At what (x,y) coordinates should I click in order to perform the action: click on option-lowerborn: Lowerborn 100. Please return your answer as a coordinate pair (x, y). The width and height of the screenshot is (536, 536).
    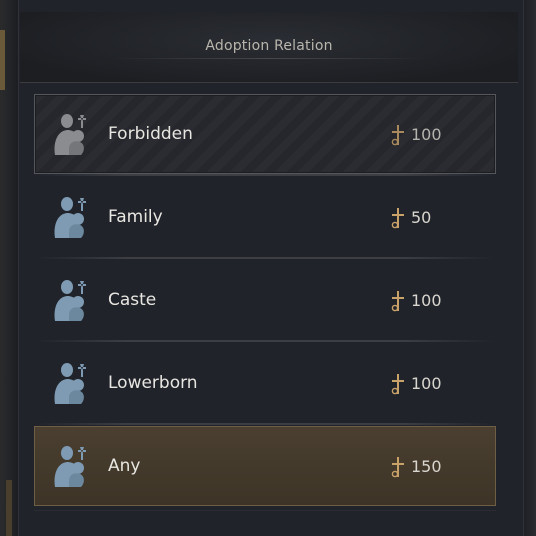
    Looking at the image, I should click on (265, 384).